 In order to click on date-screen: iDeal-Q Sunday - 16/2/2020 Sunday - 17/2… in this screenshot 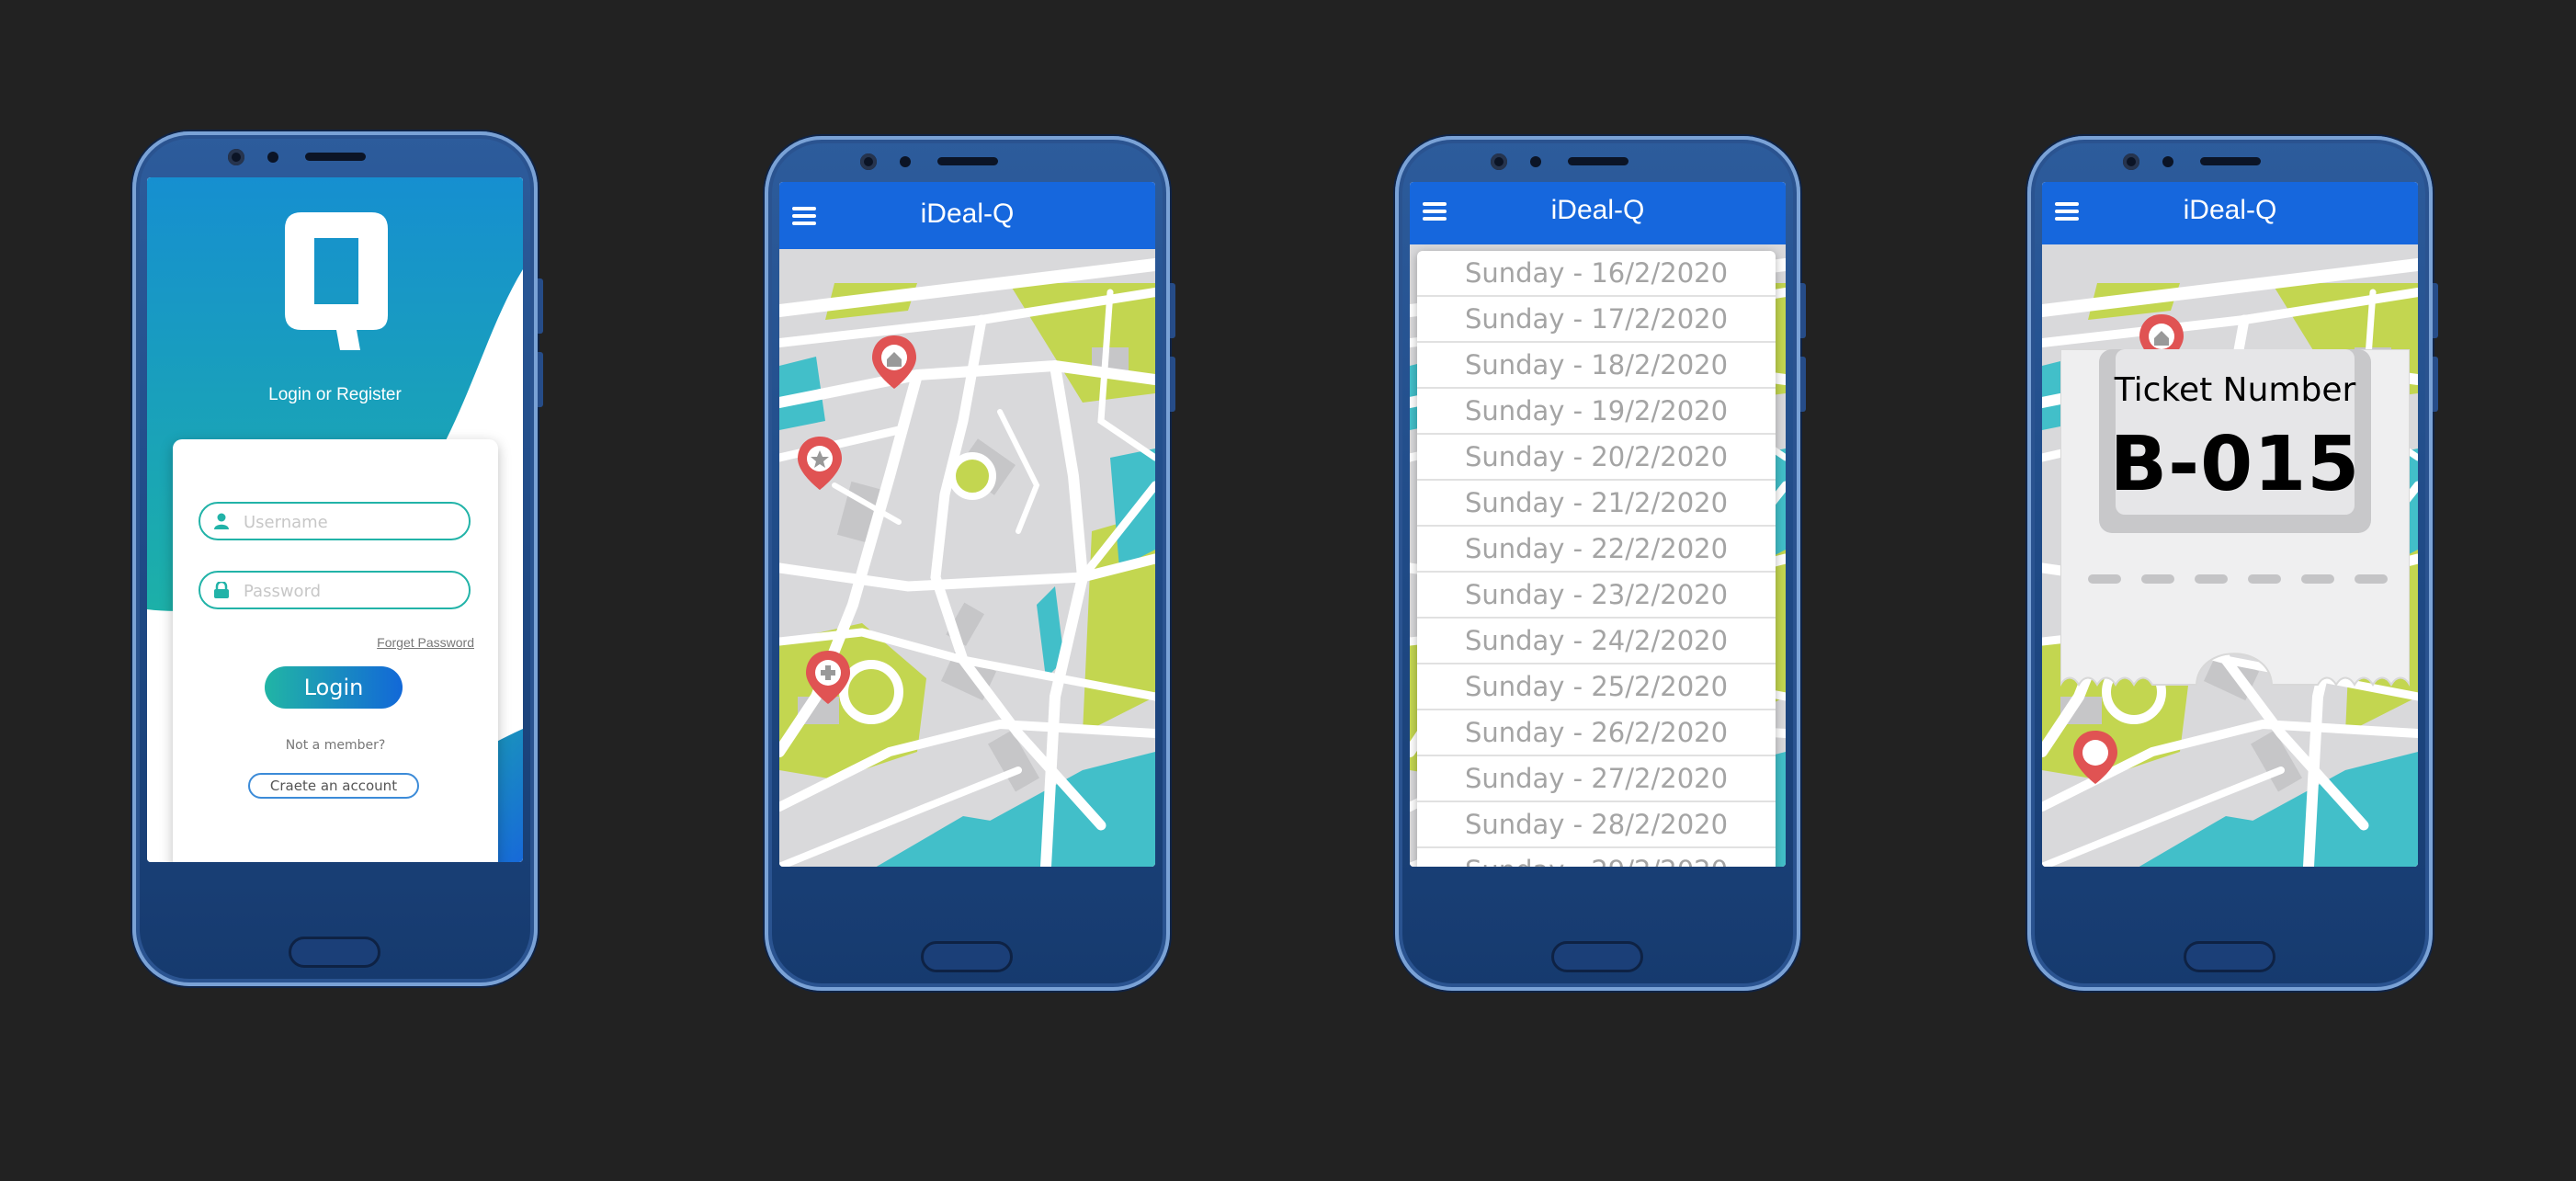, I will do `click(1598, 524)`.